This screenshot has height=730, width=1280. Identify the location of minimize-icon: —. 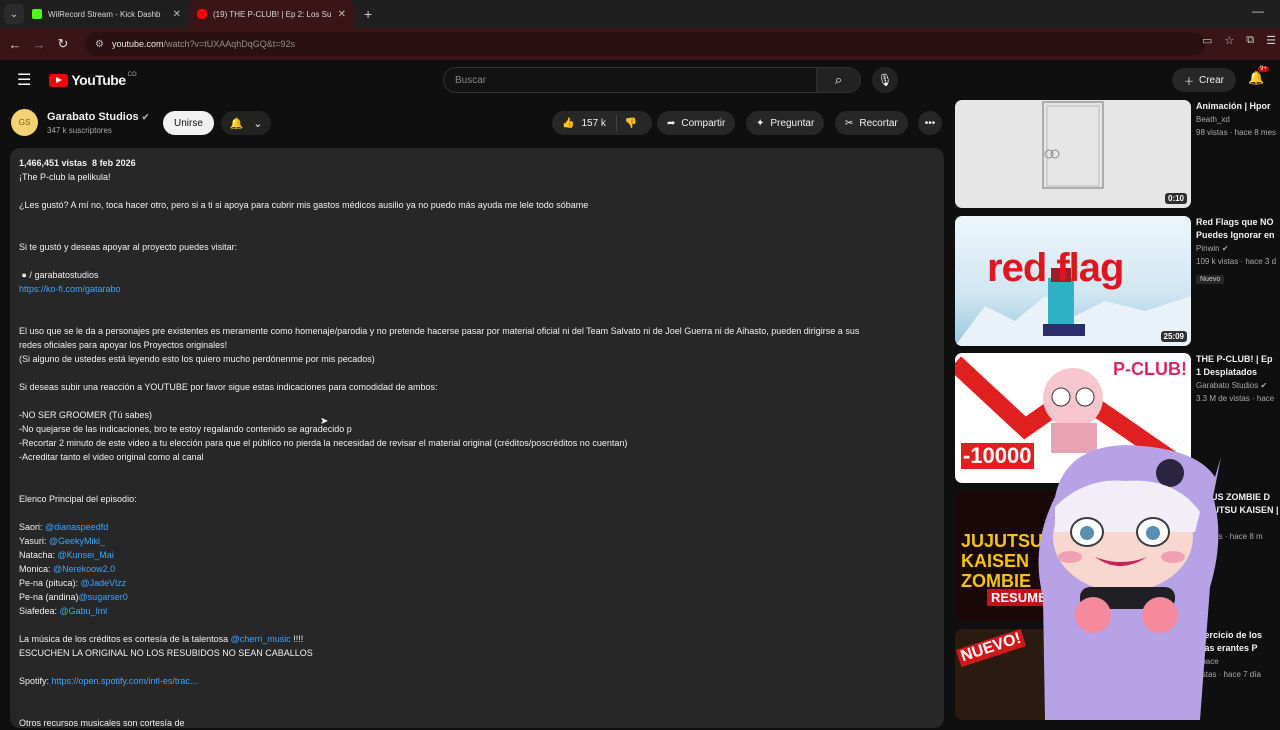
(1258, 11).